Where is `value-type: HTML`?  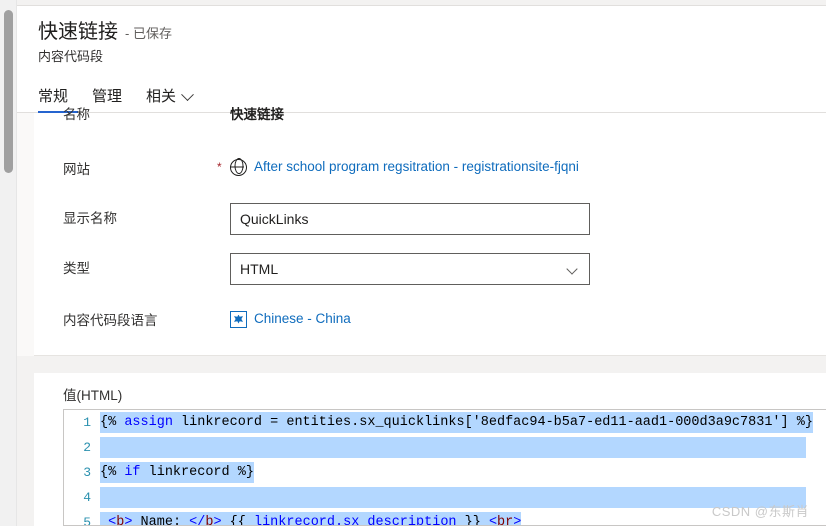
value-type: HTML is located at coordinates (410, 269).